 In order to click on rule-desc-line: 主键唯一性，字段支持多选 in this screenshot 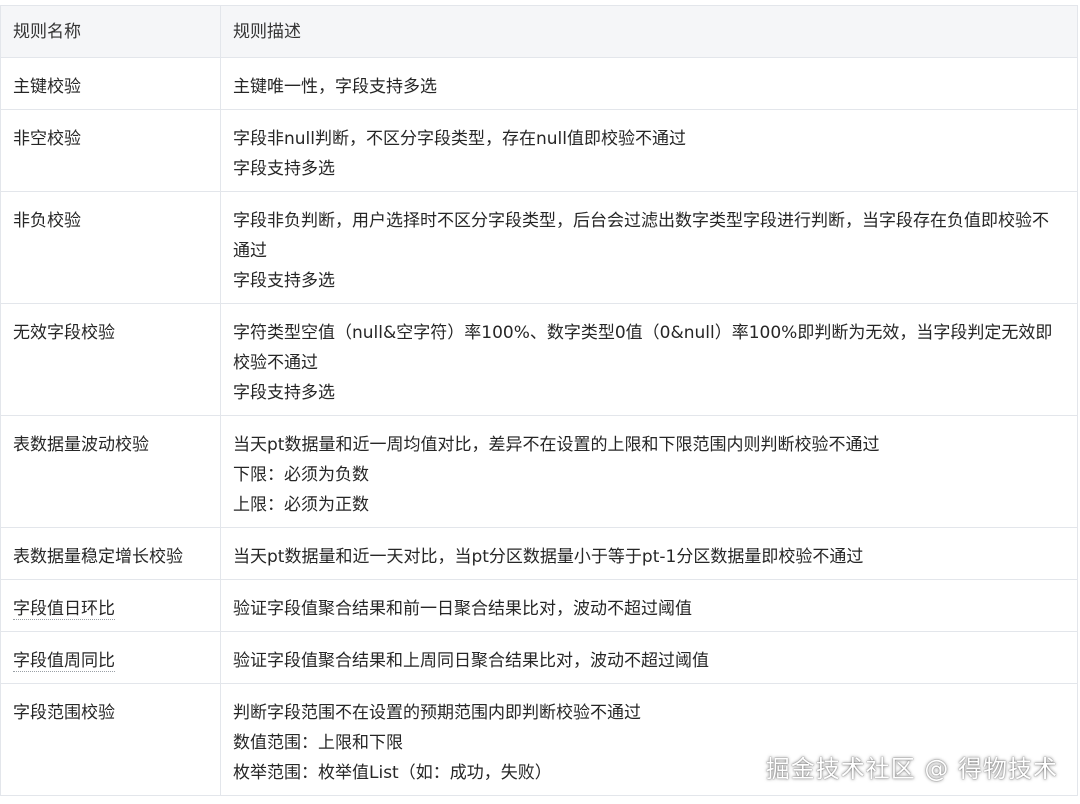, I will do `click(335, 87)`.